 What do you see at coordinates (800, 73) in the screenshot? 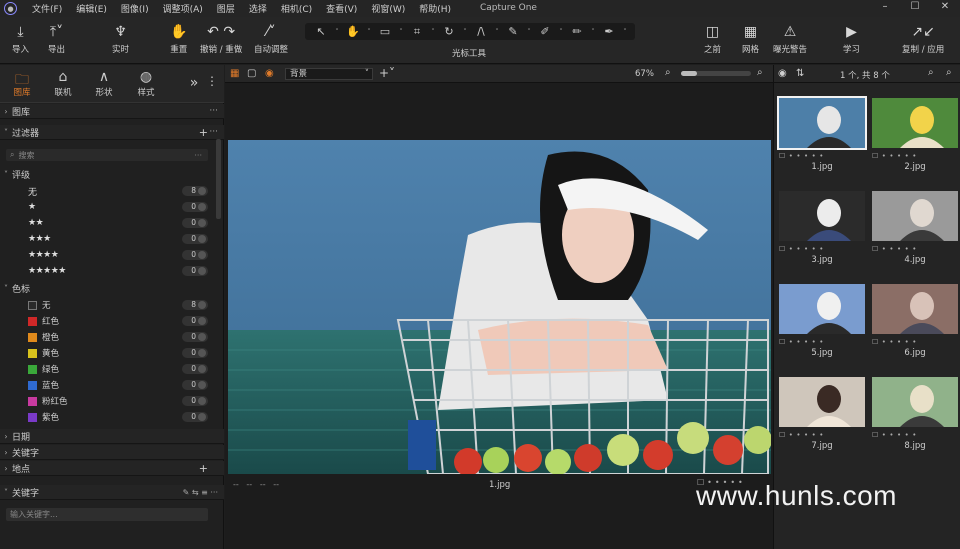
I see `sort-icon: ⇅` at bounding box center [800, 73].